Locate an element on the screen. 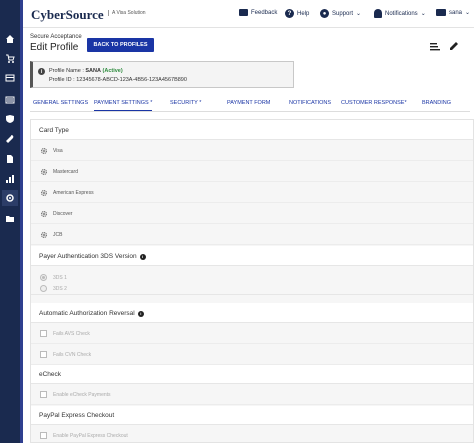  user-name: sana is located at coordinates (456, 12).